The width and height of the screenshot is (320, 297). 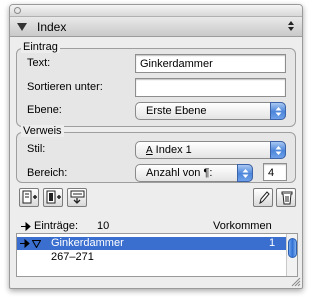 What do you see at coordinates (210, 150) in the screenshot?
I see `style-popup: A Index 1` at bounding box center [210, 150].